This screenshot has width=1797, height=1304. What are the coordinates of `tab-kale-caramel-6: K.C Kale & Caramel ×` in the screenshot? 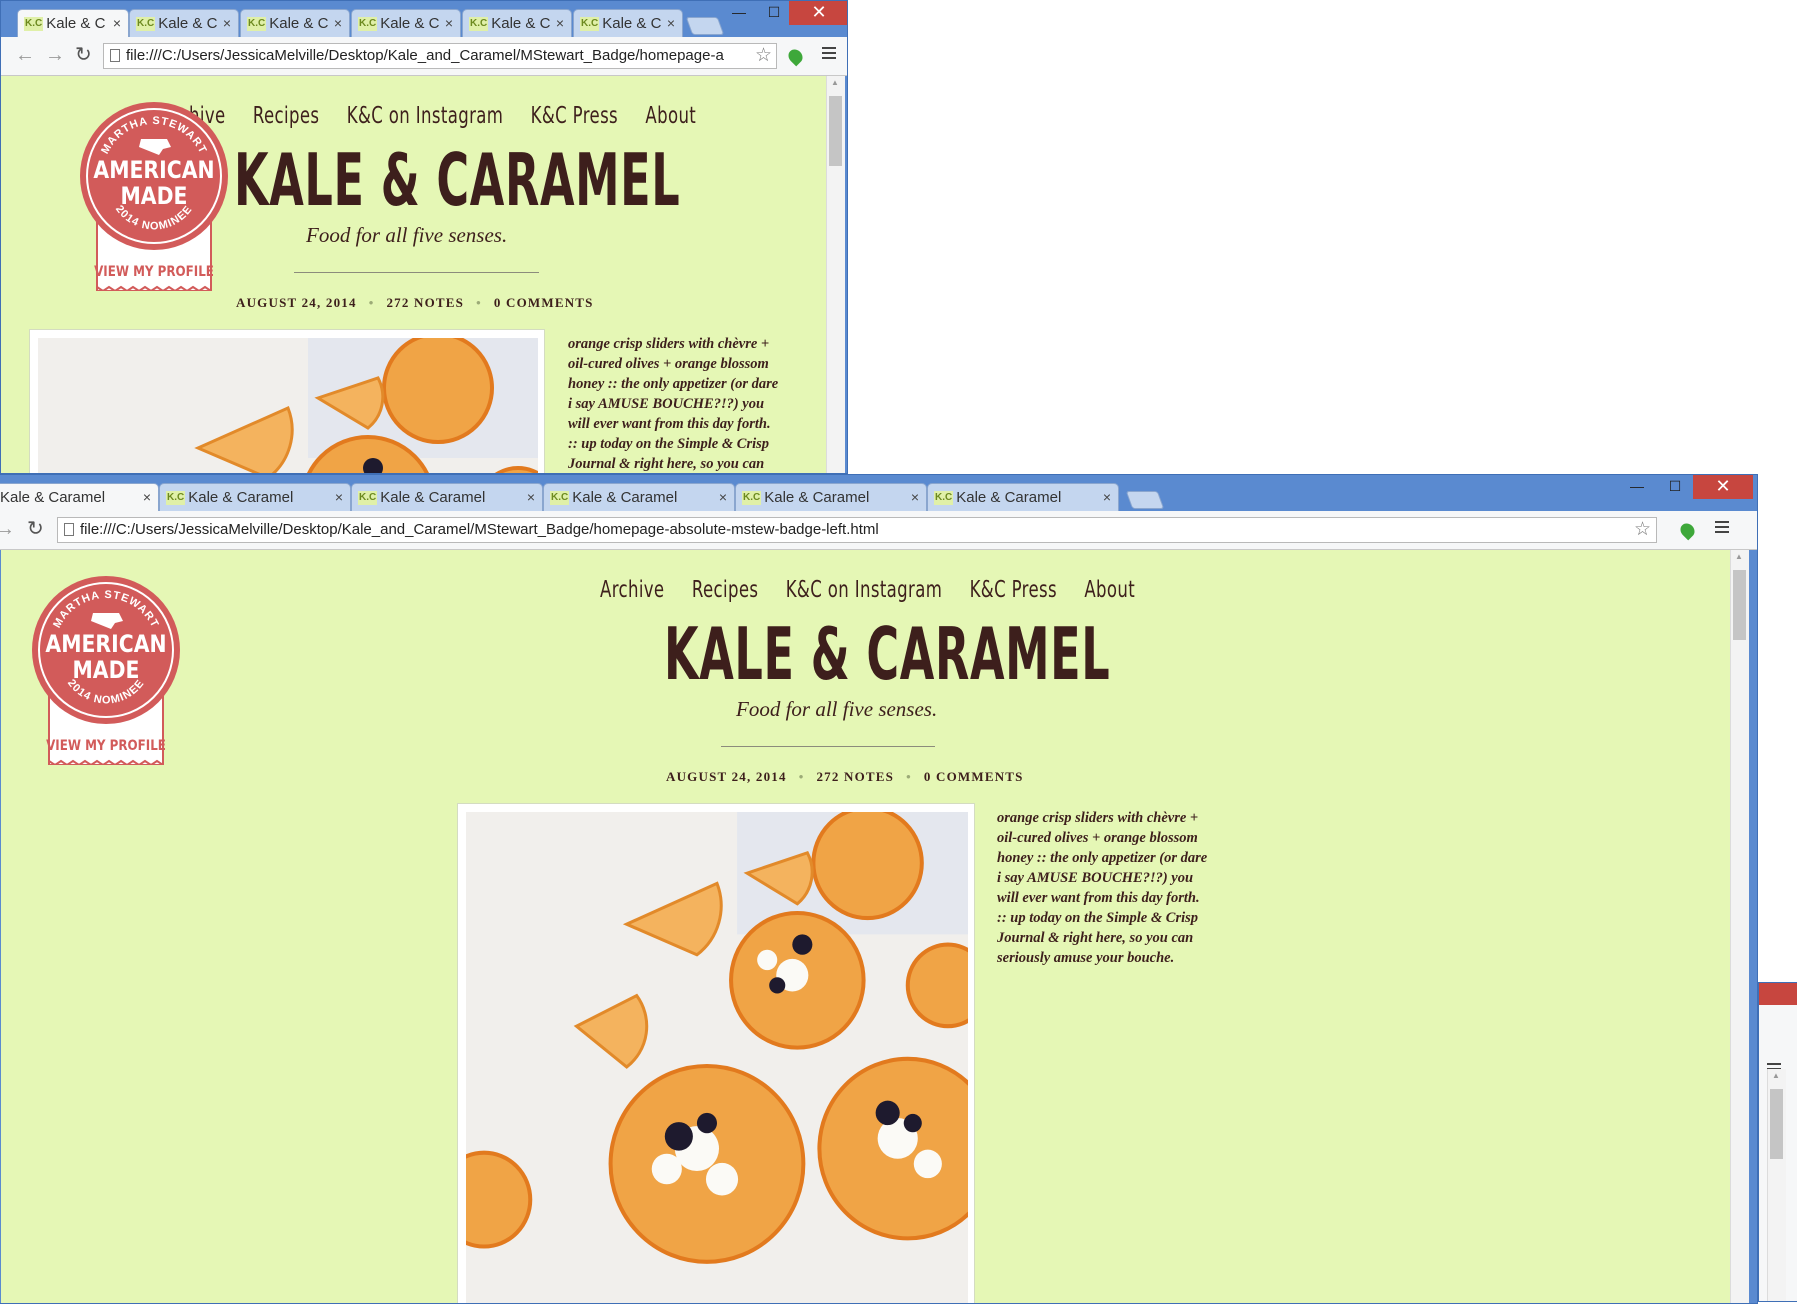 It's located at (1023, 497).